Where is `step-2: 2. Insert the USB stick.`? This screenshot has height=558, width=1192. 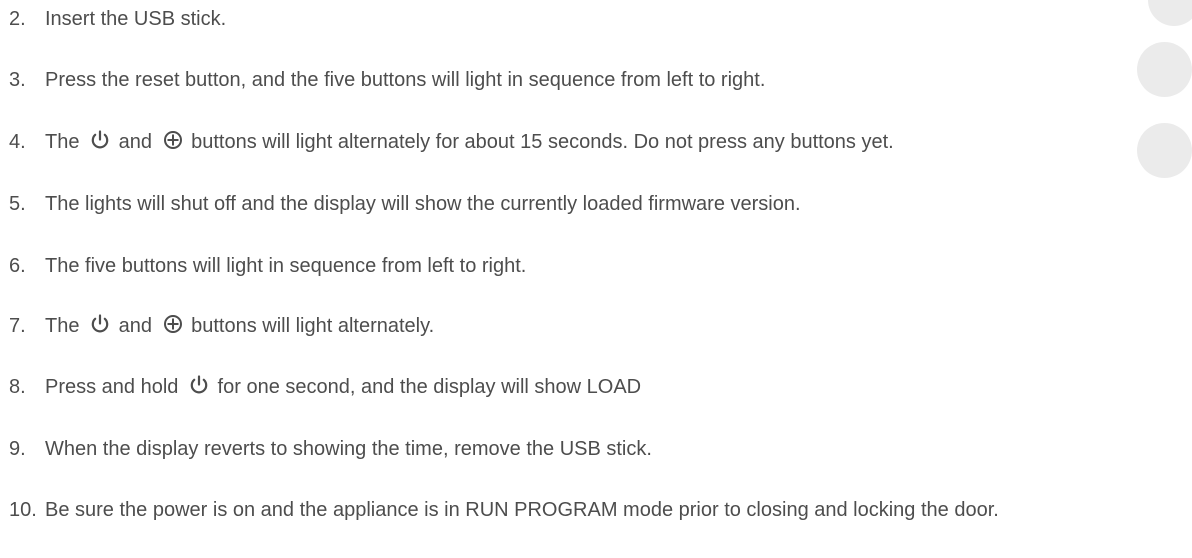
step-2: 2. Insert the USB stick. is located at coordinates (117, 19).